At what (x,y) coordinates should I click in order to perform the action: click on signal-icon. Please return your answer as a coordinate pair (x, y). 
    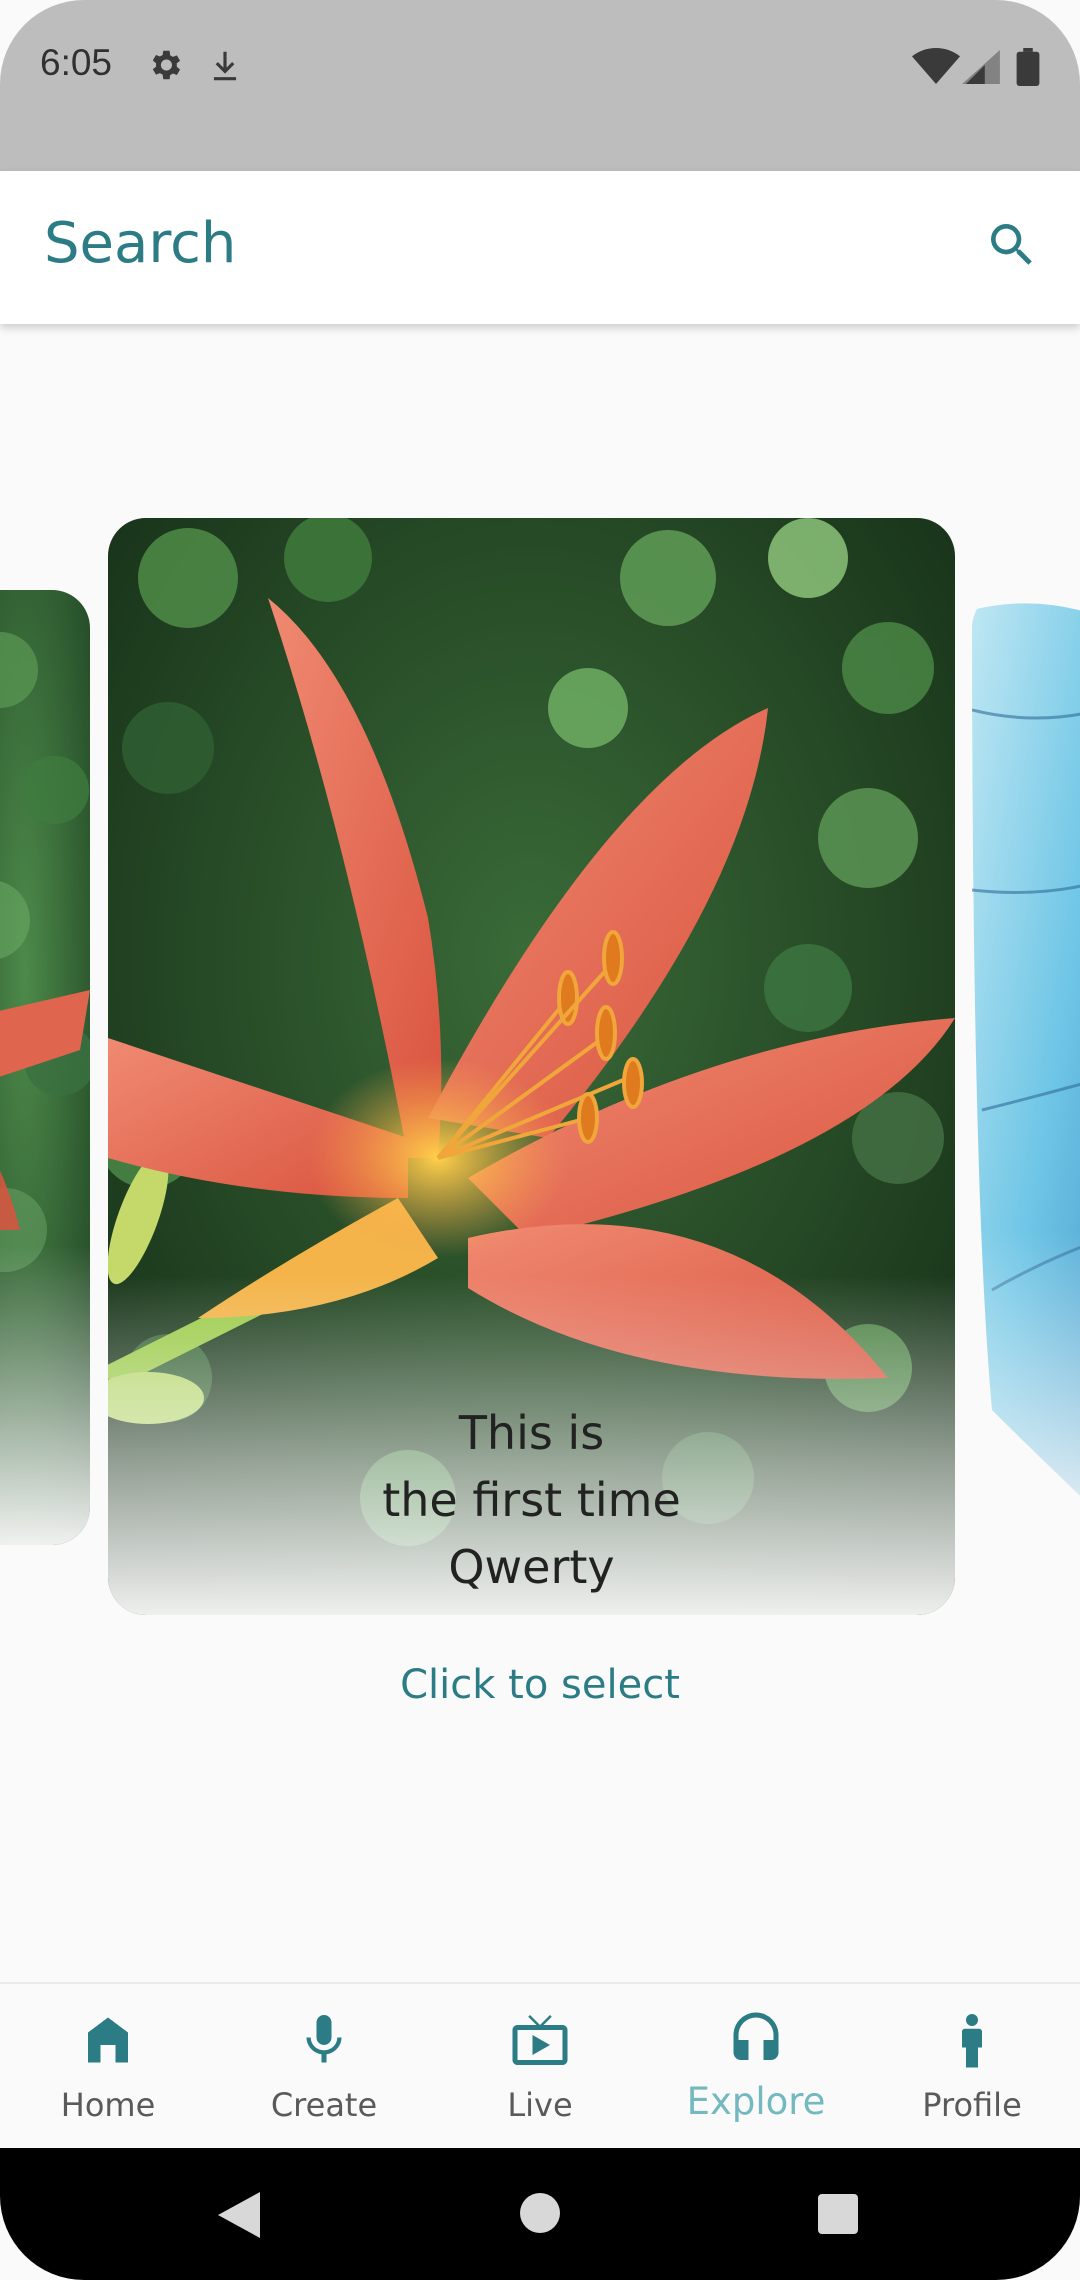
    Looking at the image, I should click on (981, 69).